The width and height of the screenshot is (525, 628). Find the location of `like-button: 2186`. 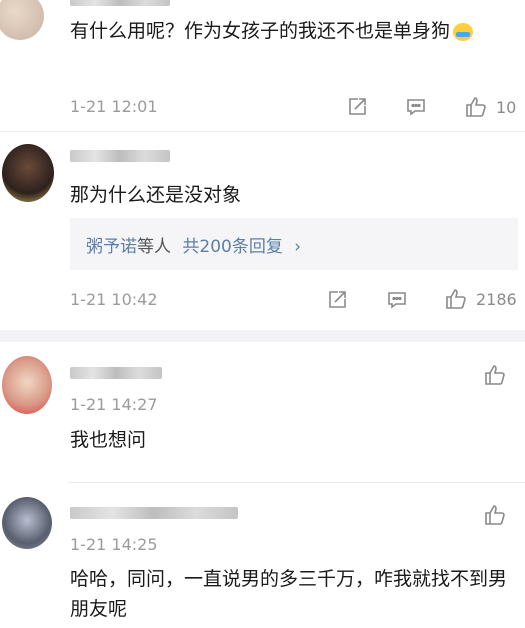

like-button: 2186 is located at coordinates (480, 299).